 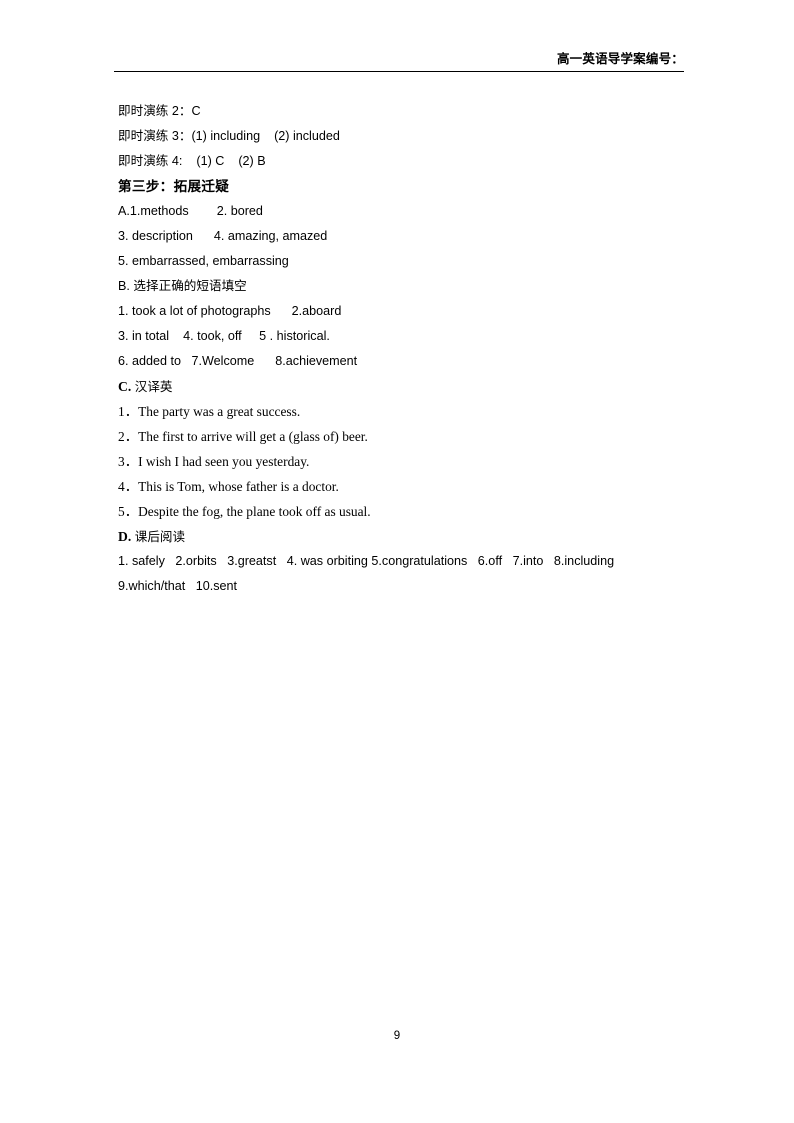 I want to click on section-b-title: 选择正确的短语填空, so click(x=190, y=286).